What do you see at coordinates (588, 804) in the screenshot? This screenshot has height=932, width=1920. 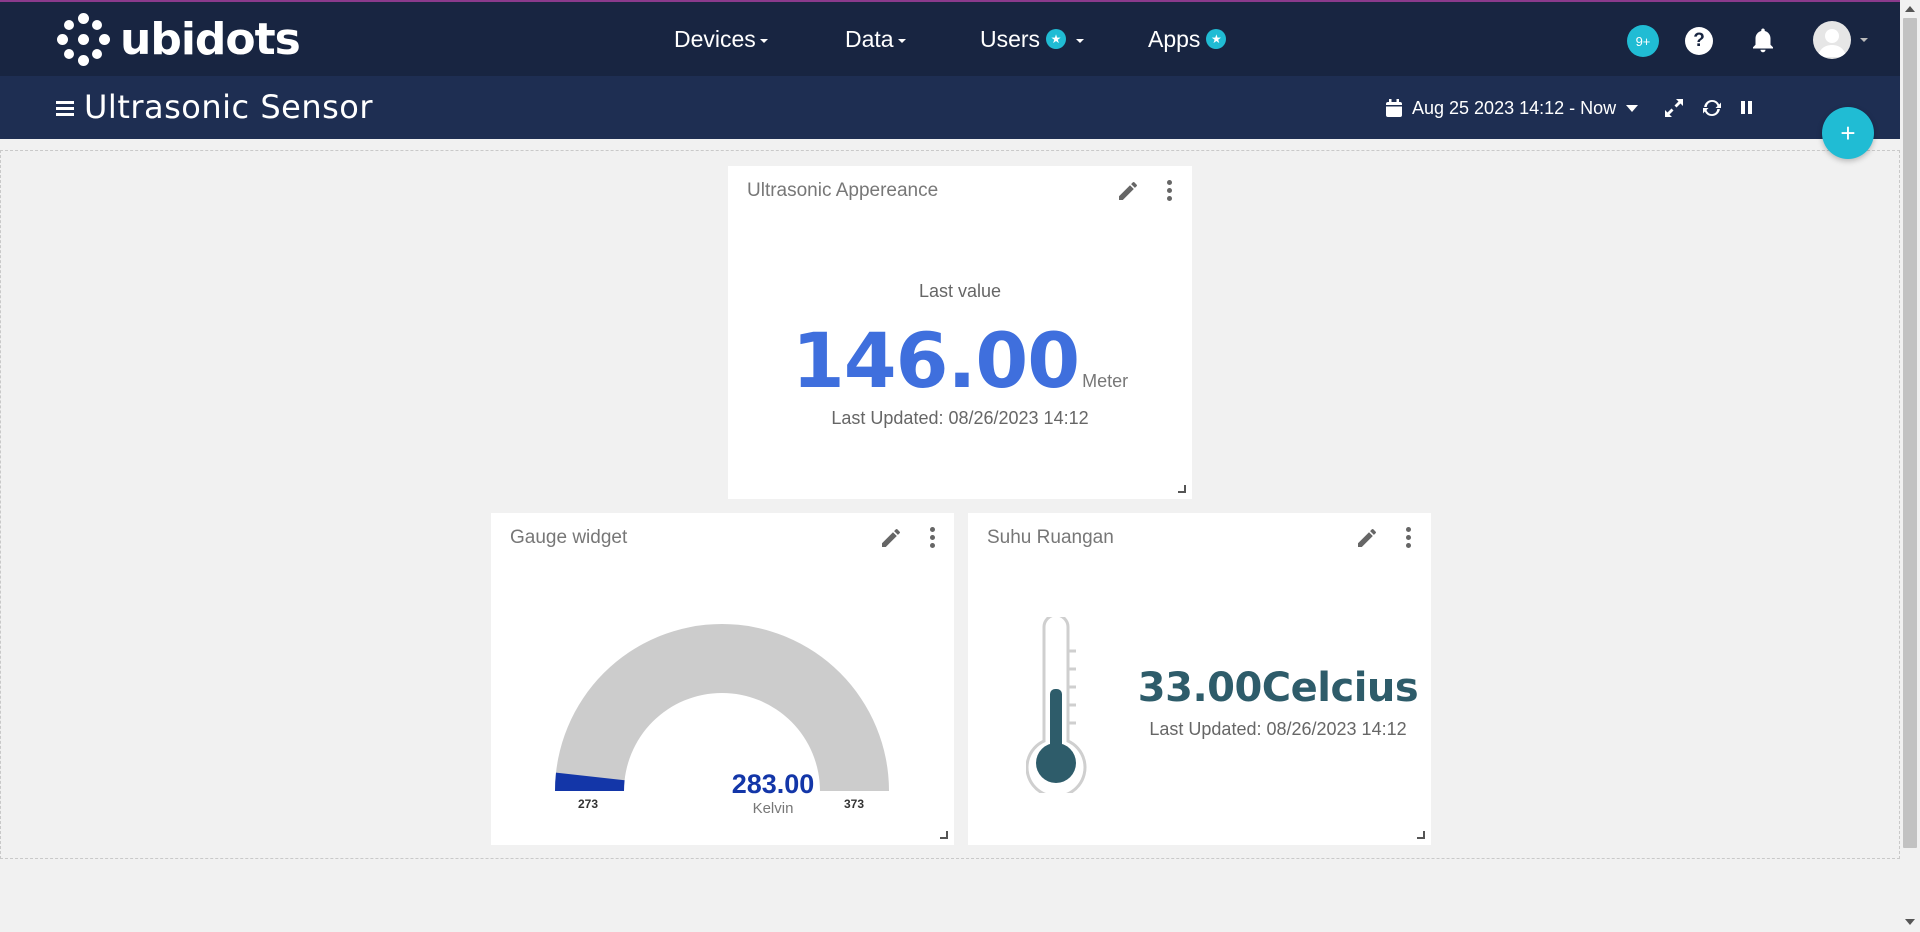 I see `gauge-min-label: 273` at bounding box center [588, 804].